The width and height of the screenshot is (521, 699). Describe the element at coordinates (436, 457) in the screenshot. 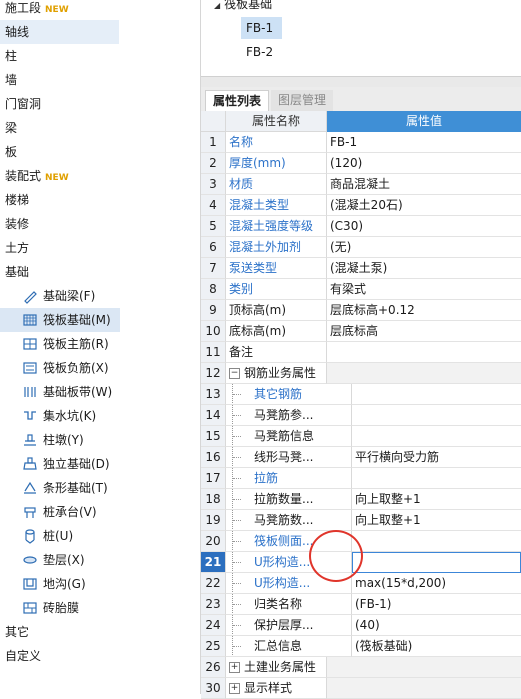

I see `property-value: 平行横向受力筋` at that location.